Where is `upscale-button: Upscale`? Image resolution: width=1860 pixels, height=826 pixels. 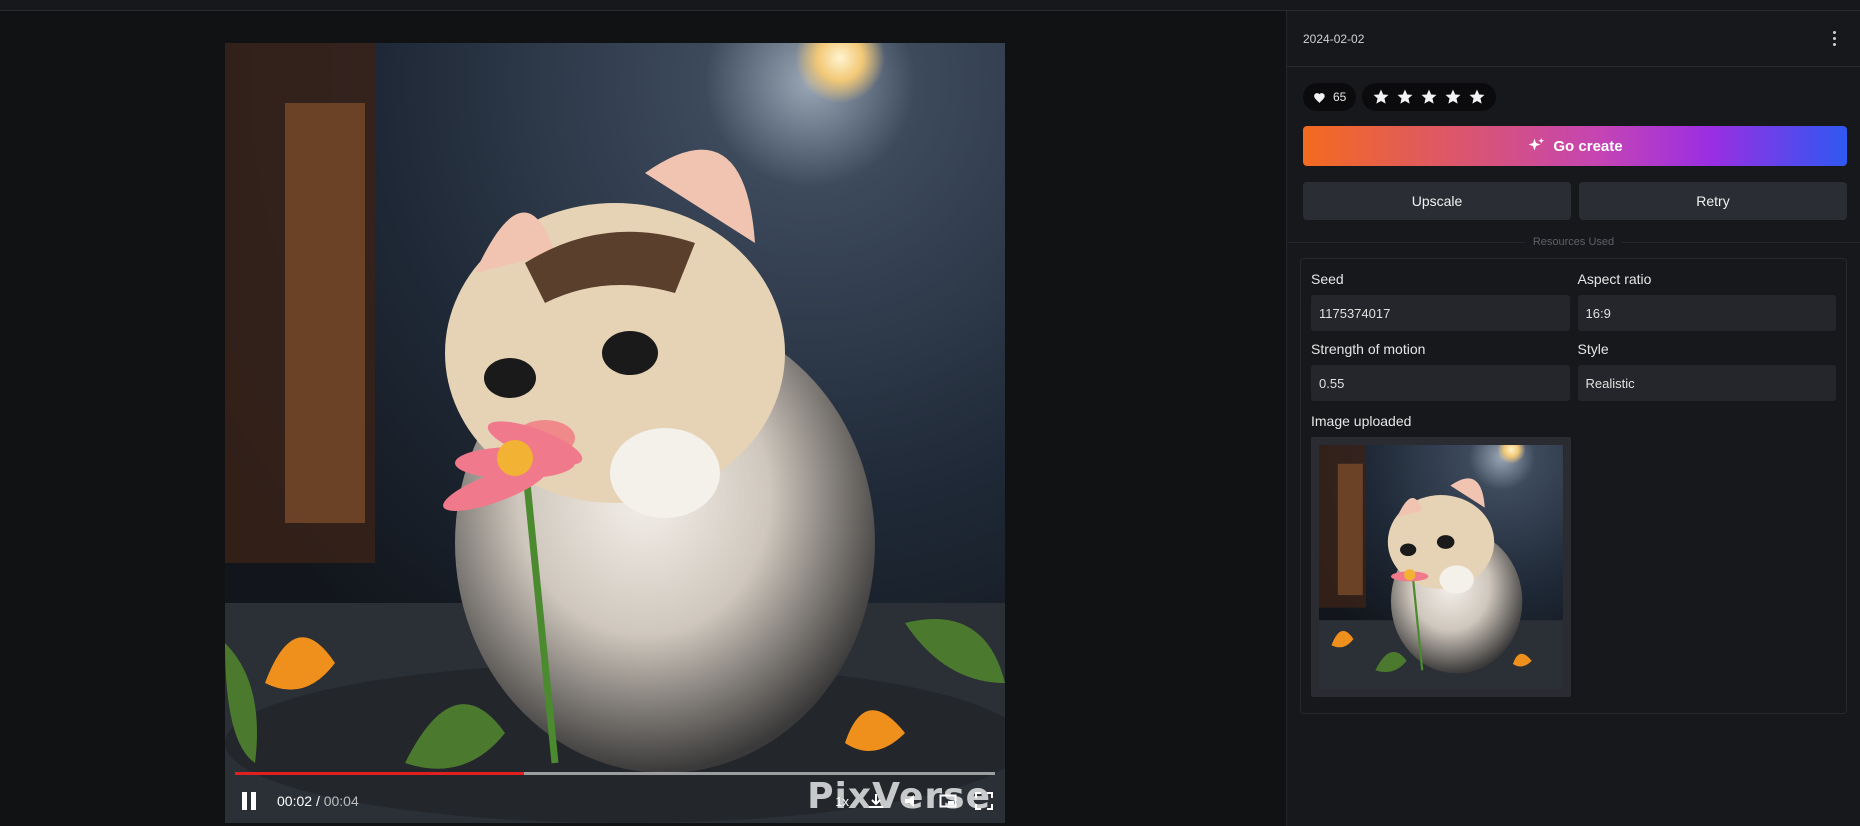 upscale-button: Upscale is located at coordinates (1437, 201).